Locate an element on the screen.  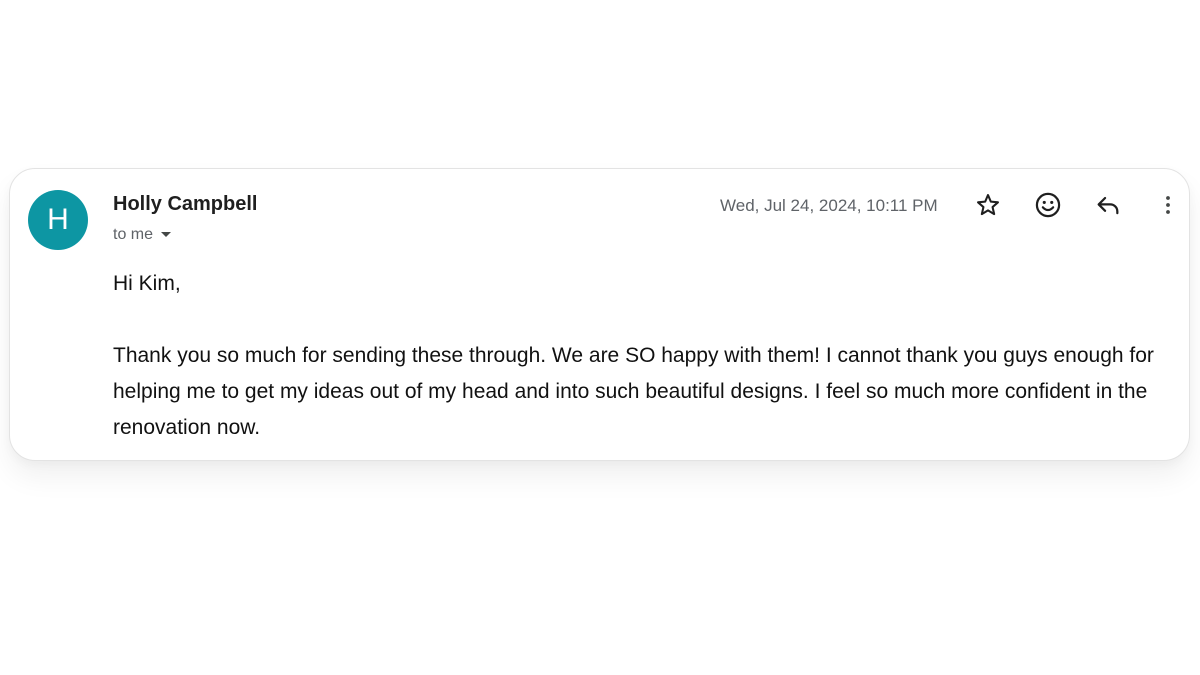
emoji-reaction-icon is located at coordinates (1048, 205).